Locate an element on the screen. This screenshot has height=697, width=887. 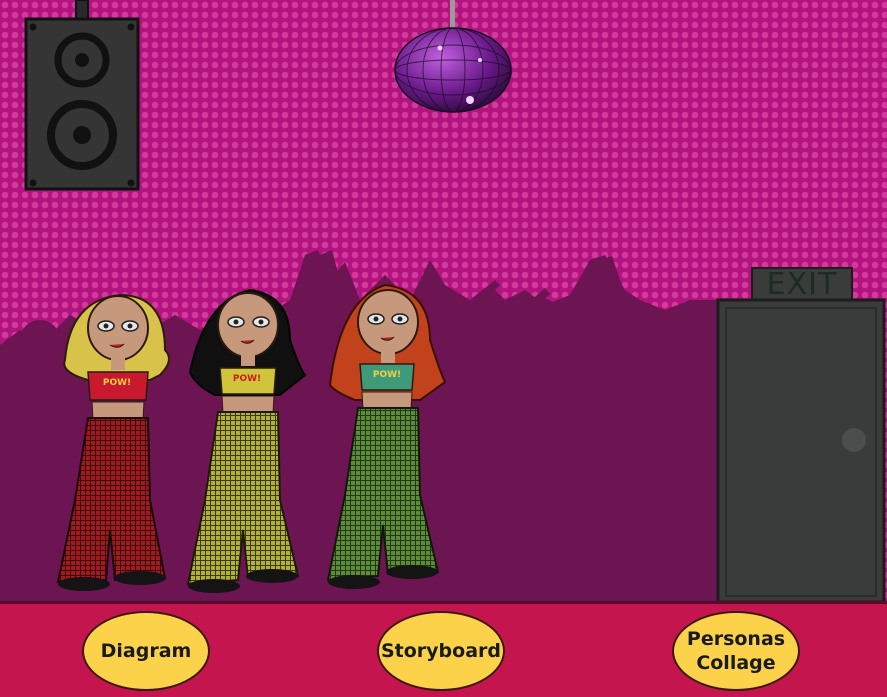
exit-door is located at coordinates (801, 435).